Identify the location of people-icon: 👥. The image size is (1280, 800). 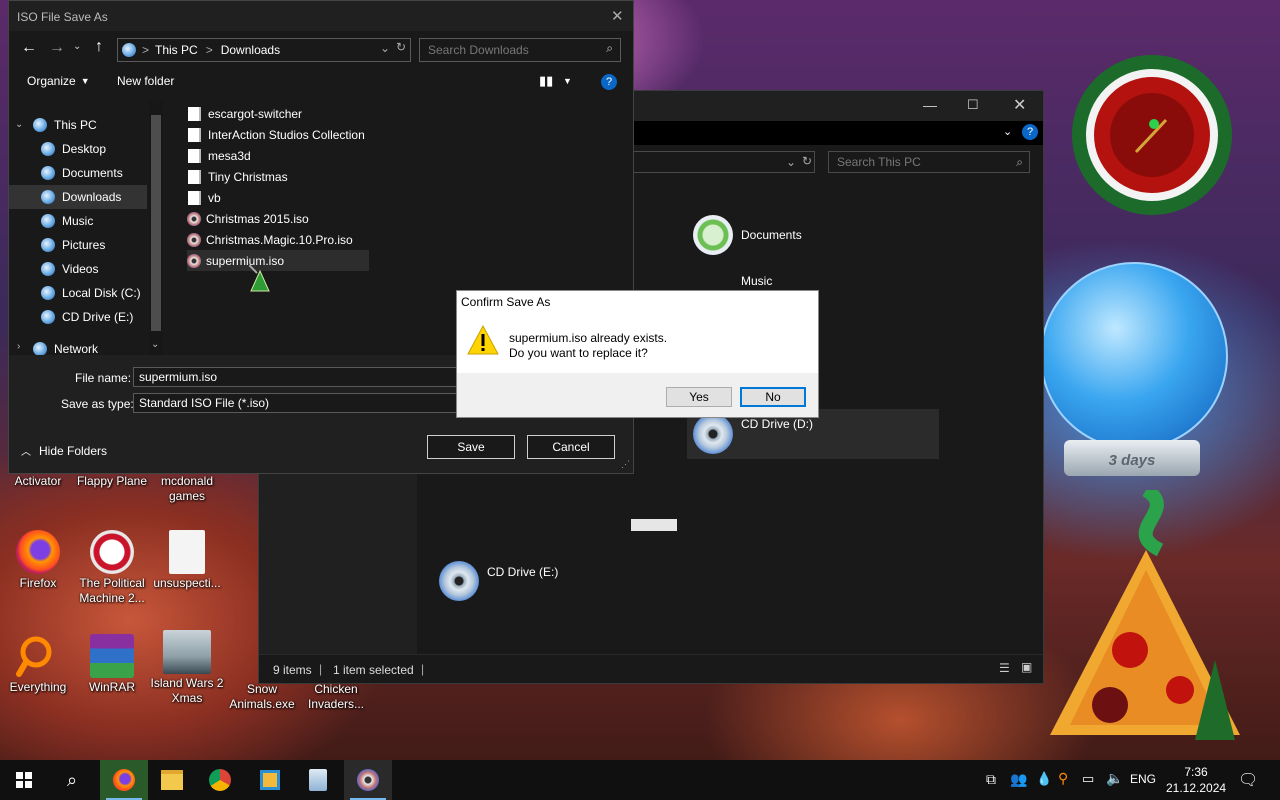
(1018, 779).